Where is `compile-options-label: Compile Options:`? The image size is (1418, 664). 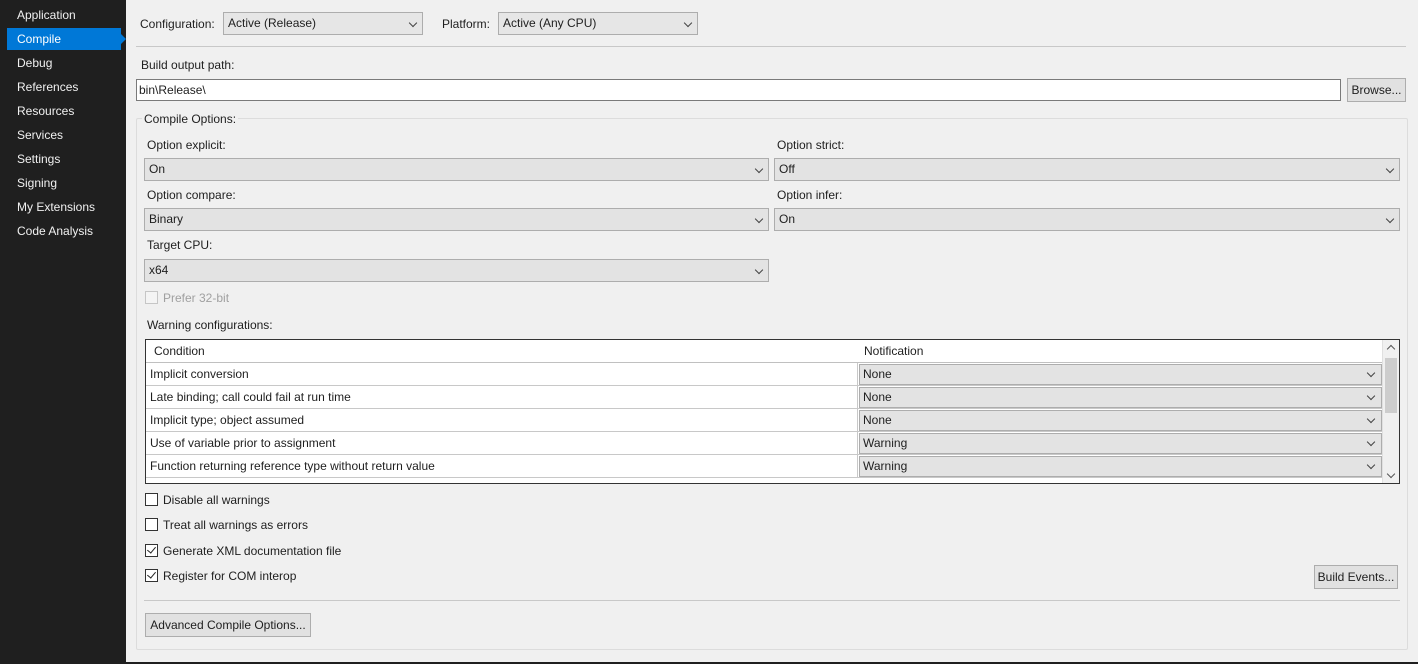
compile-options-label: Compile Options: is located at coordinates (190, 119).